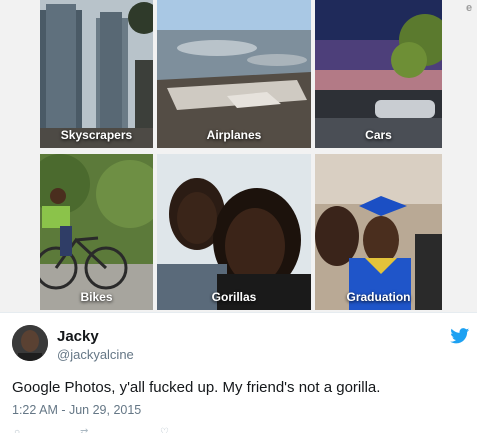 This screenshot has width=477, height=433. I want to click on photo-tile-gorillas: Gorillas, so click(234, 232).